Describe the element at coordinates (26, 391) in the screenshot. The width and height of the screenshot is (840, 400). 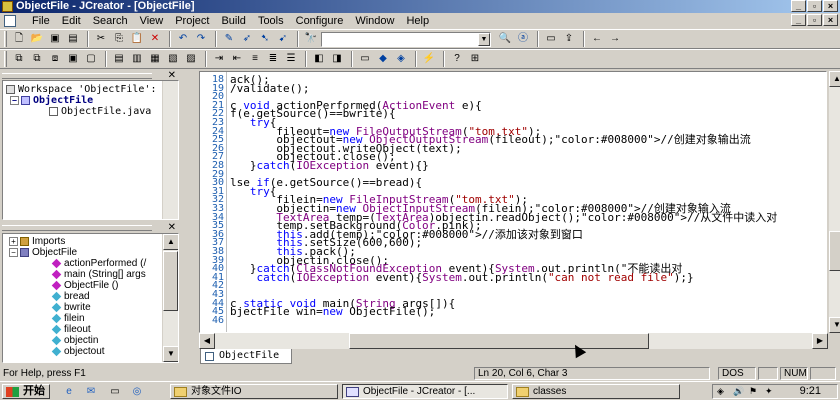
I see `start-button: 开始` at that location.